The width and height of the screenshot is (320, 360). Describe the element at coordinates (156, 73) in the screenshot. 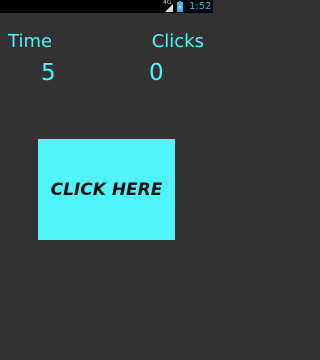

I see `clicks-value: 0` at that location.